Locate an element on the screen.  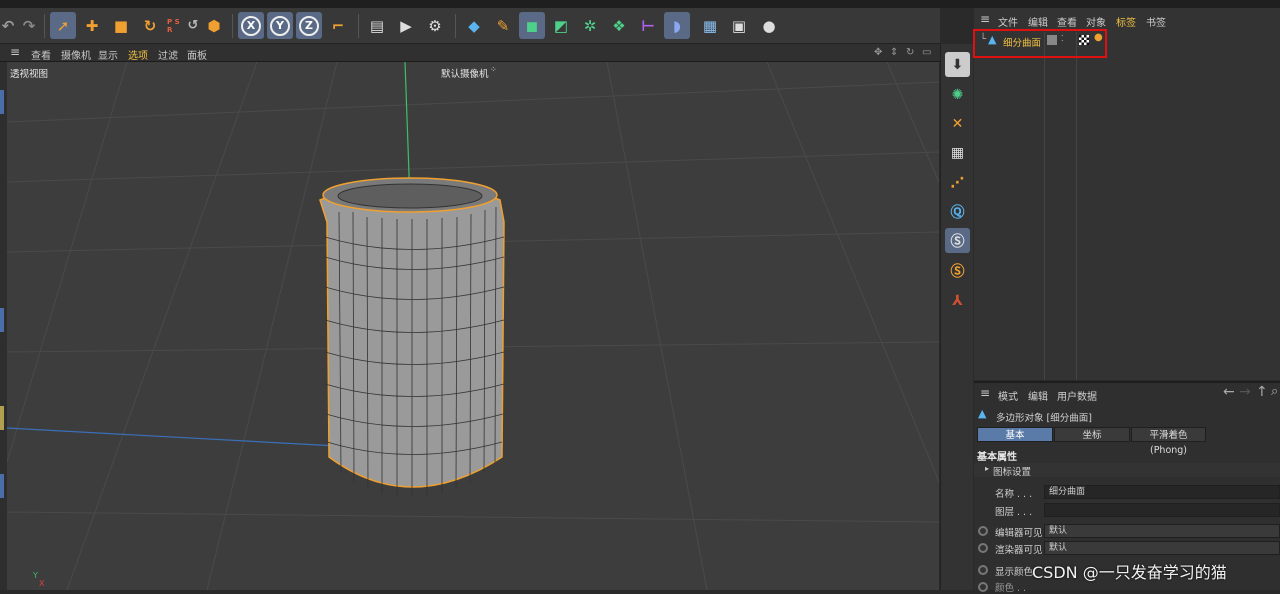
cube-icon: ◆ is located at coordinates (474, 25).